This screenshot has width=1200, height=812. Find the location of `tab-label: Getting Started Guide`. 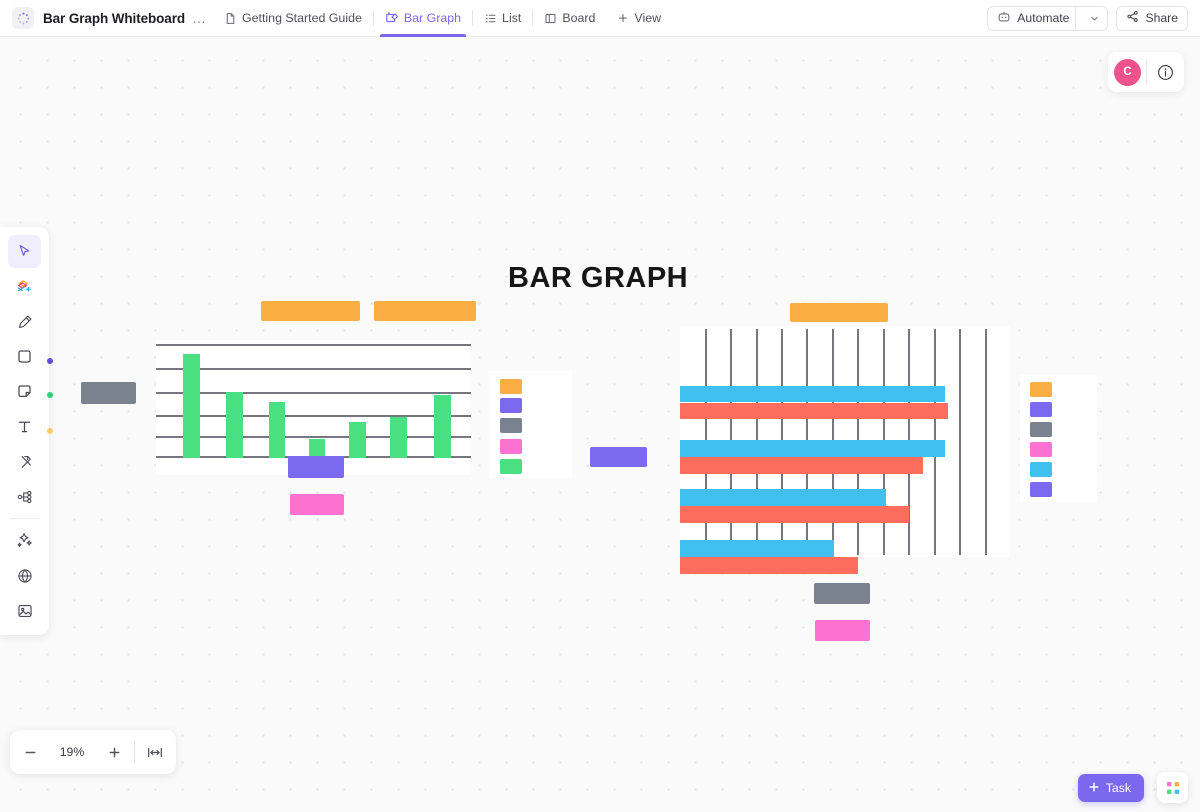

tab-label: Getting Started Guide is located at coordinates (302, 18).